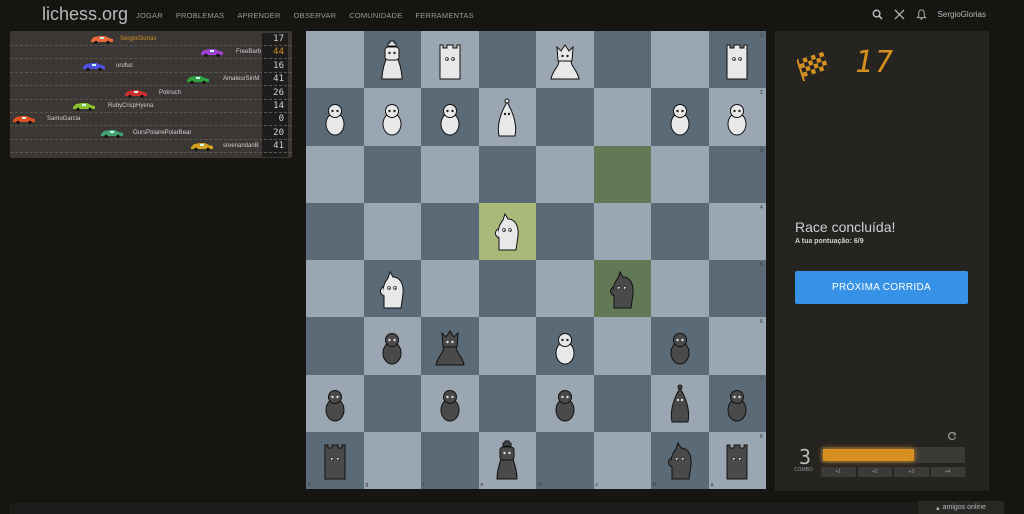 Image resolution: width=1024 pixels, height=514 pixels. Describe the element at coordinates (881, 287) in the screenshot. I see `next-race-button: PRÓXIMA CORRIDA` at that location.